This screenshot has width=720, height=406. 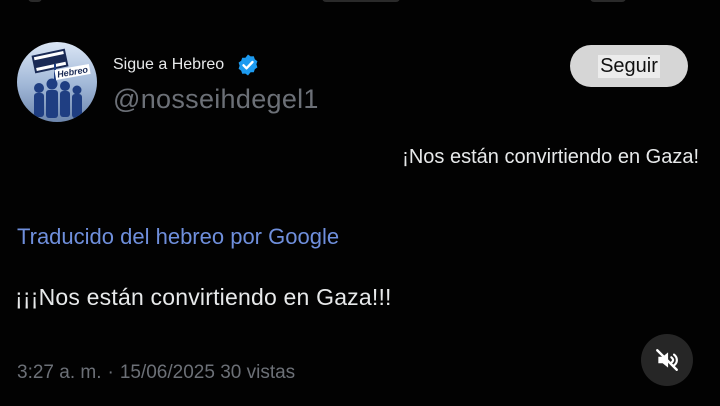 What do you see at coordinates (248, 65) in the screenshot?
I see `verified-badge-icon` at bounding box center [248, 65].